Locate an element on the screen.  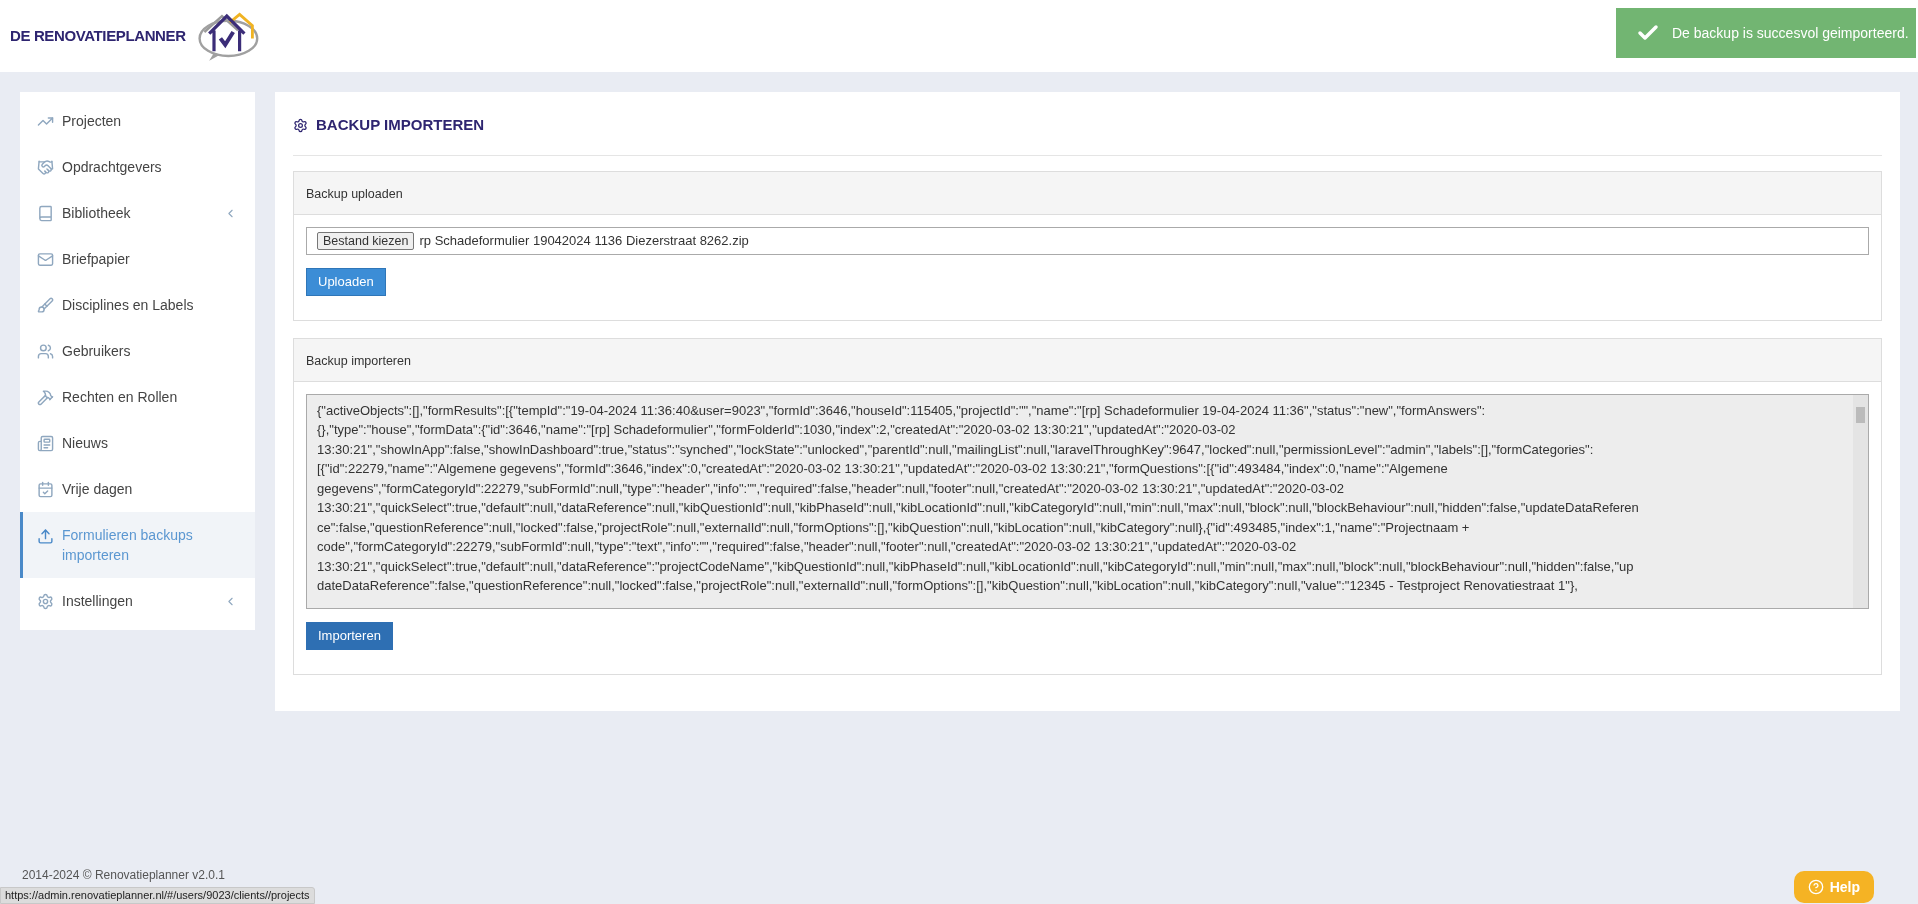
sidebar-item-label: Formulieren backups importeren is located at coordinates (128, 545).